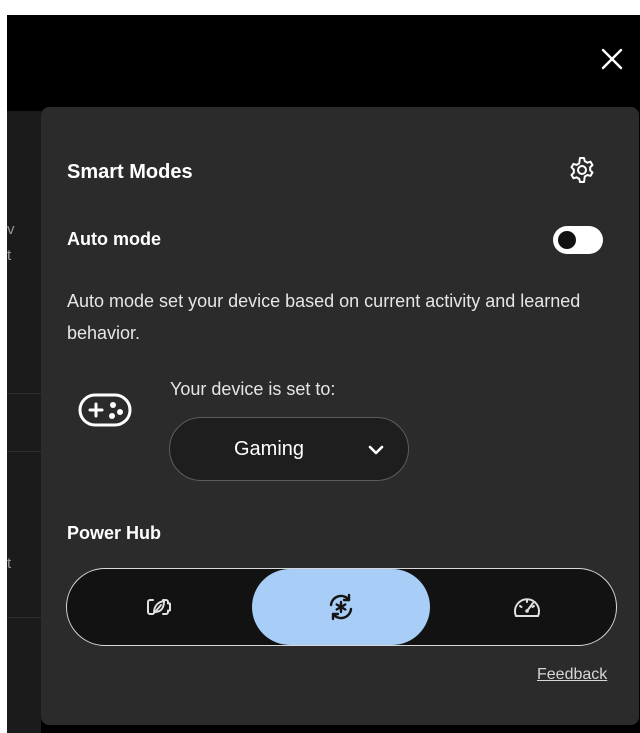  What do you see at coordinates (11, 229) in the screenshot?
I see `background-text-fragment: v` at bounding box center [11, 229].